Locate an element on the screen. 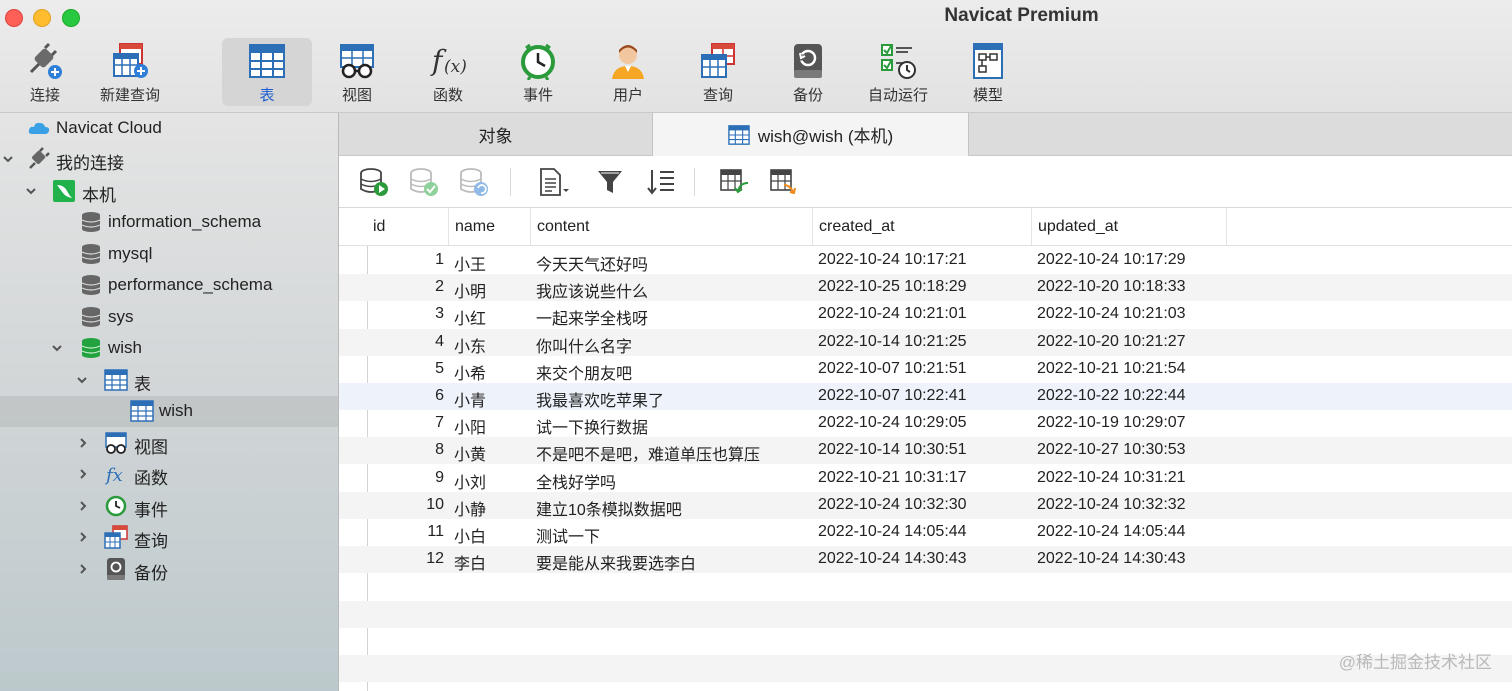  sidebar-item-db-mysql: mysql is located at coordinates (169, 254).